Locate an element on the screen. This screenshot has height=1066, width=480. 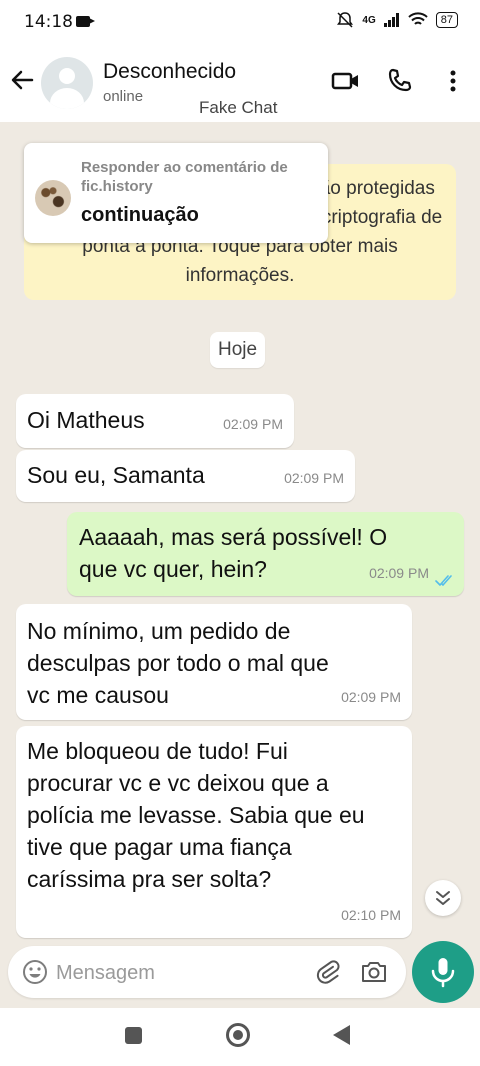
chat-header: Desconhecido online Fake Chat is located at coordinates (240, 83).